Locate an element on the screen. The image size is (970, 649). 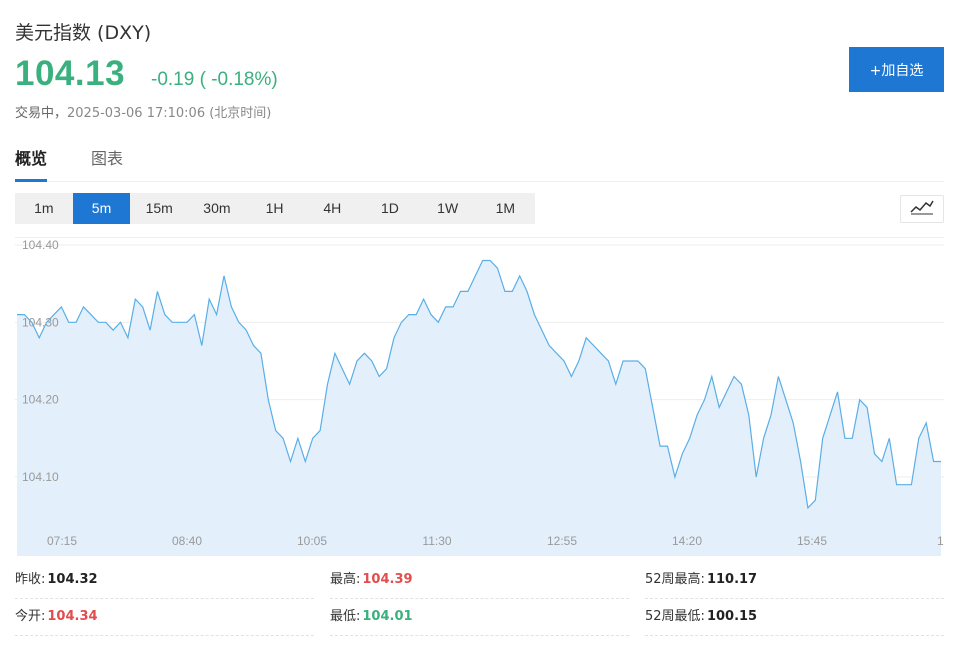
x-tick-label: 07:15 is located at coordinates (62, 541).